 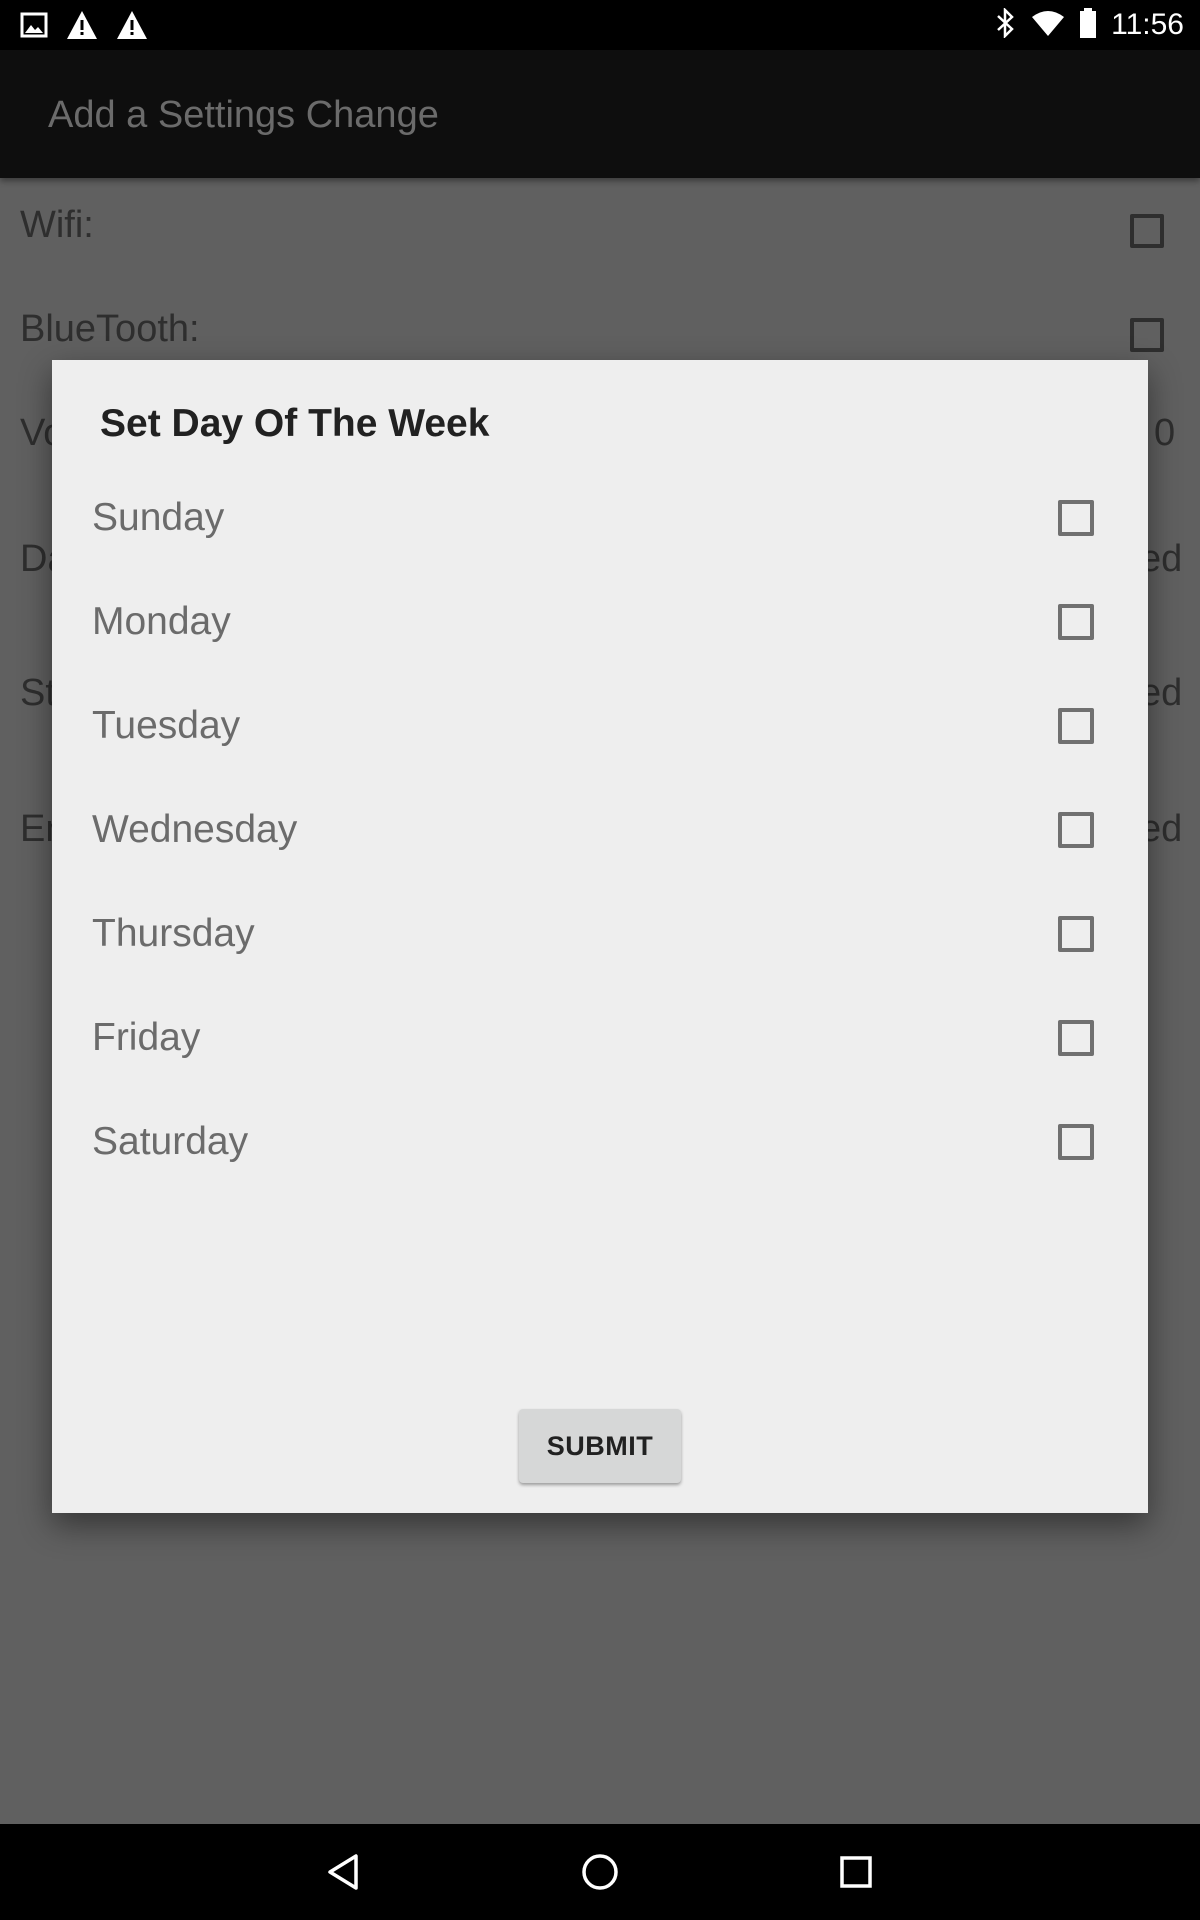 I want to click on day-label: Wednesday, so click(x=195, y=829).